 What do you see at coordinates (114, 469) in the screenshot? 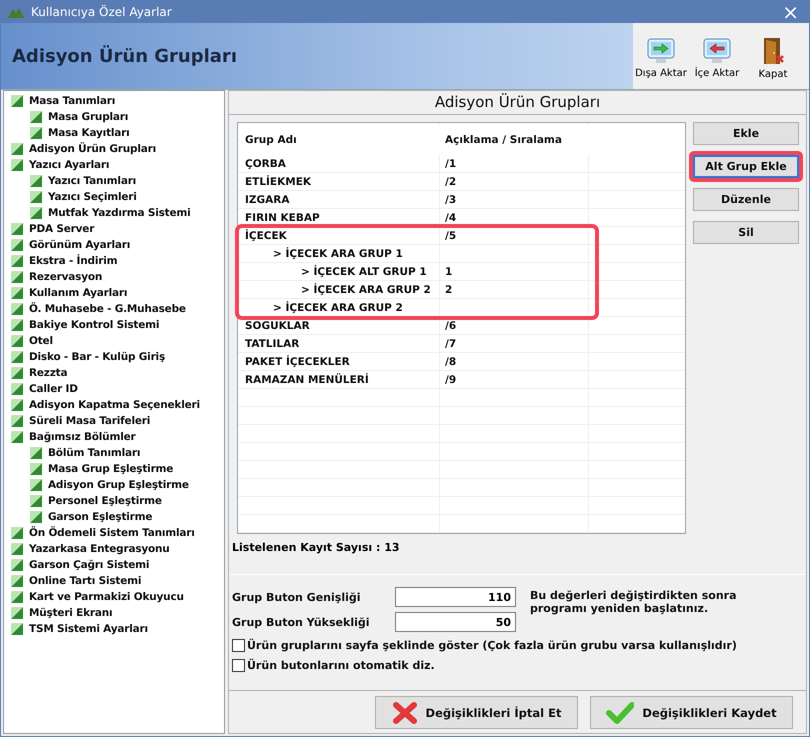
I see `sidebar-item: Masa Grup Eşleştirme` at bounding box center [114, 469].